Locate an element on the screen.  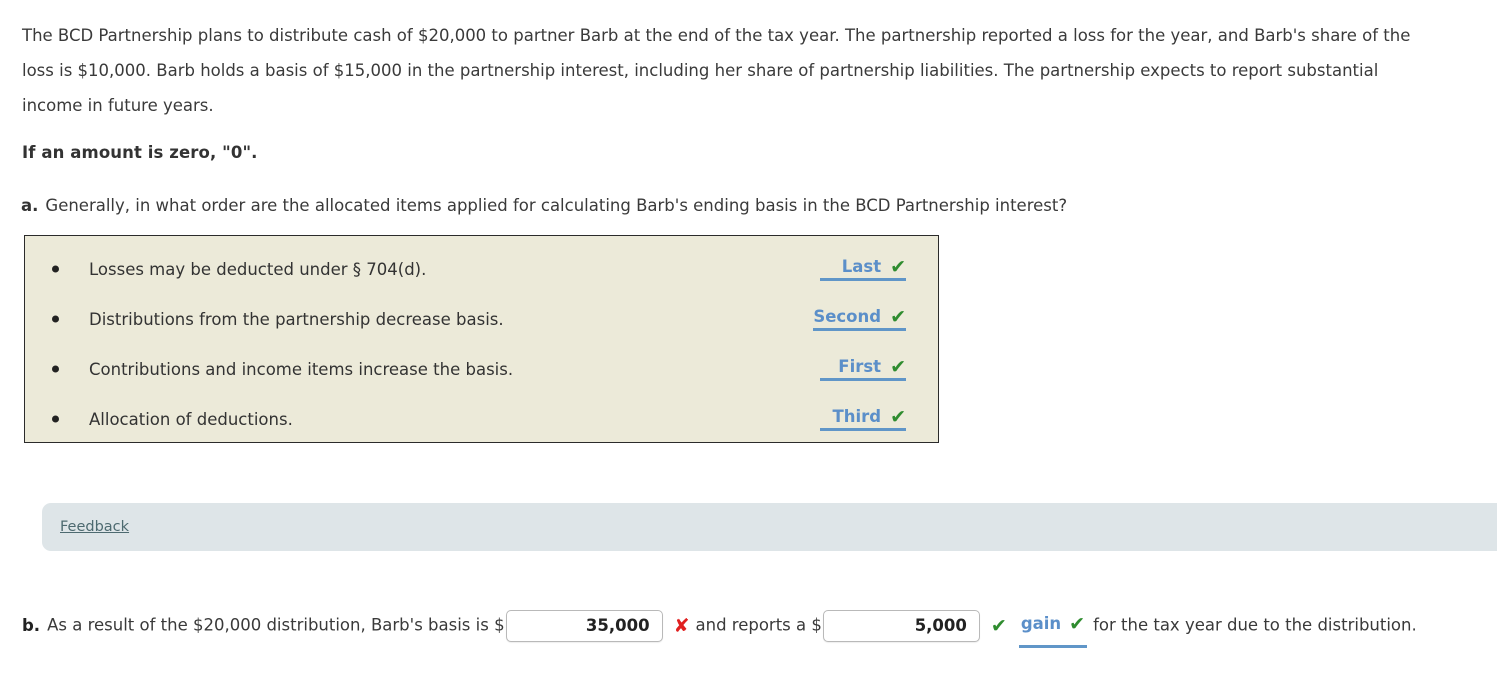
gain-type-dropdown: gain ✔ is located at coordinates (1053, 626).